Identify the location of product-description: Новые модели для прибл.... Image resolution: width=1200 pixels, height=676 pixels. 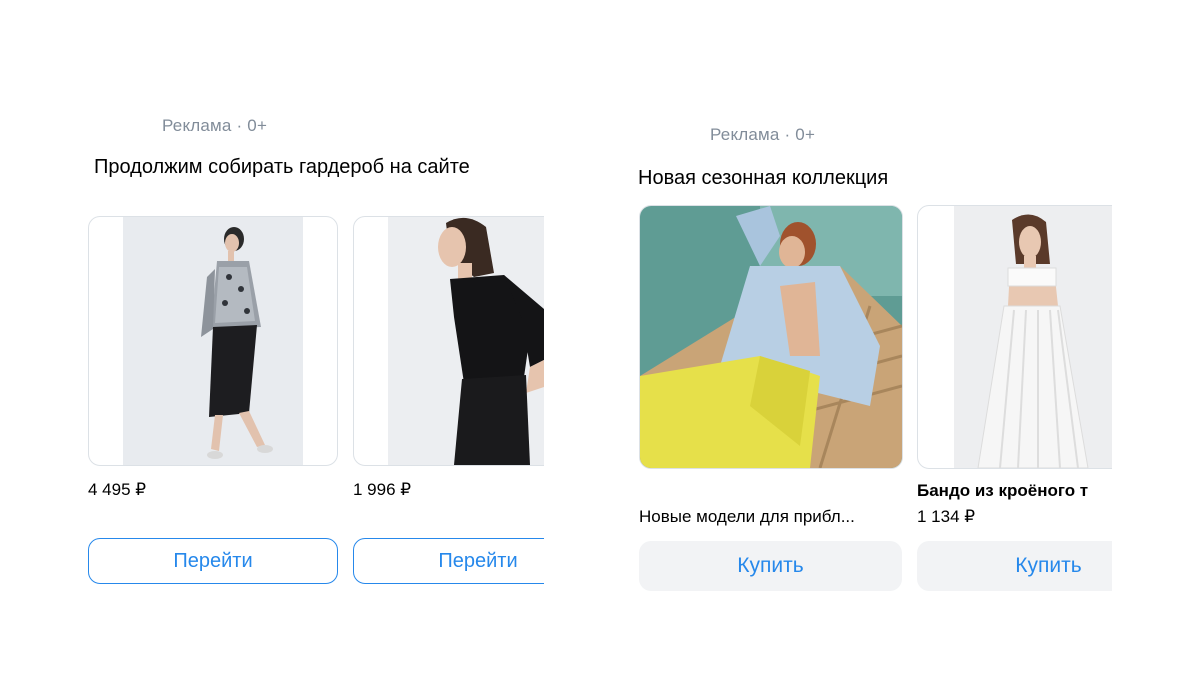
(747, 516).